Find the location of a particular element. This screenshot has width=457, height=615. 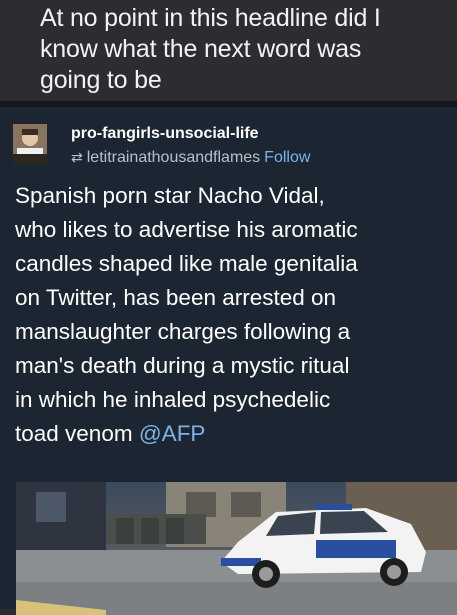

reblog-icon: ⇄ is located at coordinates (77, 157).